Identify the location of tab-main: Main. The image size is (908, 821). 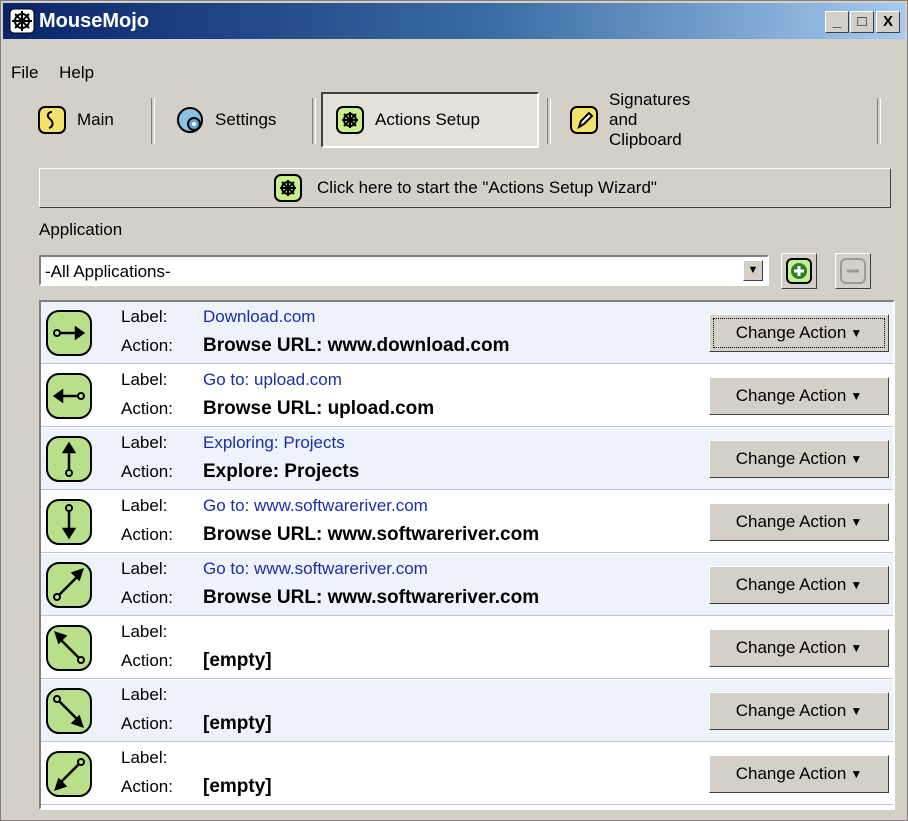
(75, 120).